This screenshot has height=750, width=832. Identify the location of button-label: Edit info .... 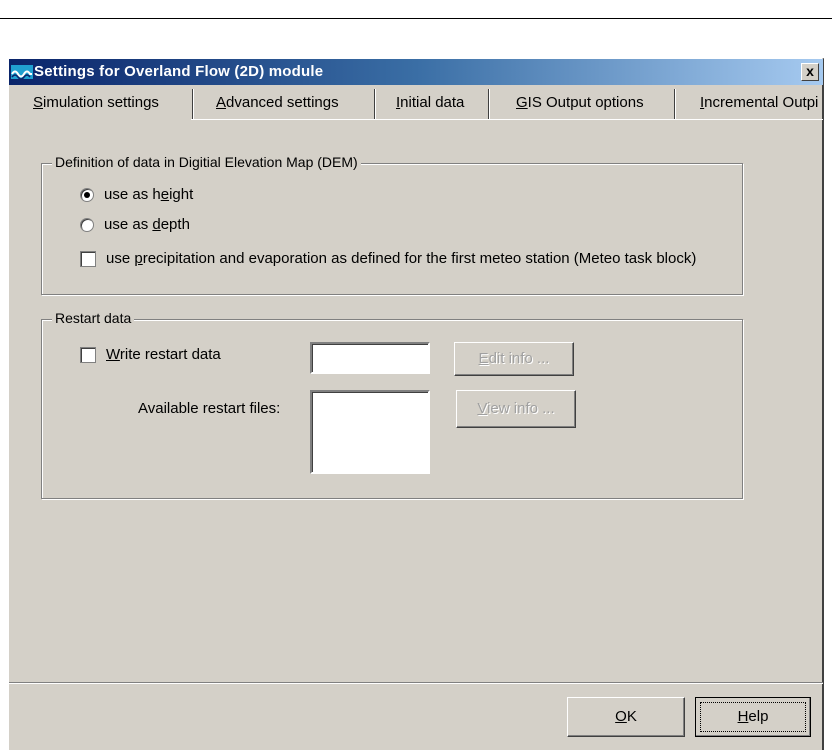
(514, 358).